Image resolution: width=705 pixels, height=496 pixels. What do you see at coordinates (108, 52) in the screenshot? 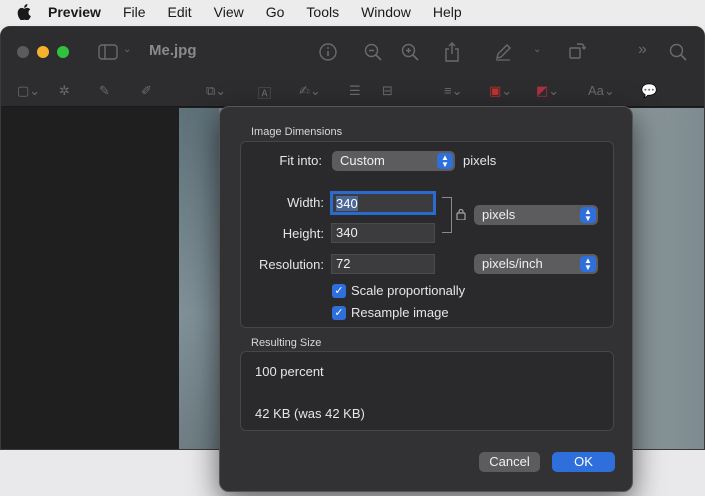
I see `sidebar-toggle-icon` at bounding box center [108, 52].